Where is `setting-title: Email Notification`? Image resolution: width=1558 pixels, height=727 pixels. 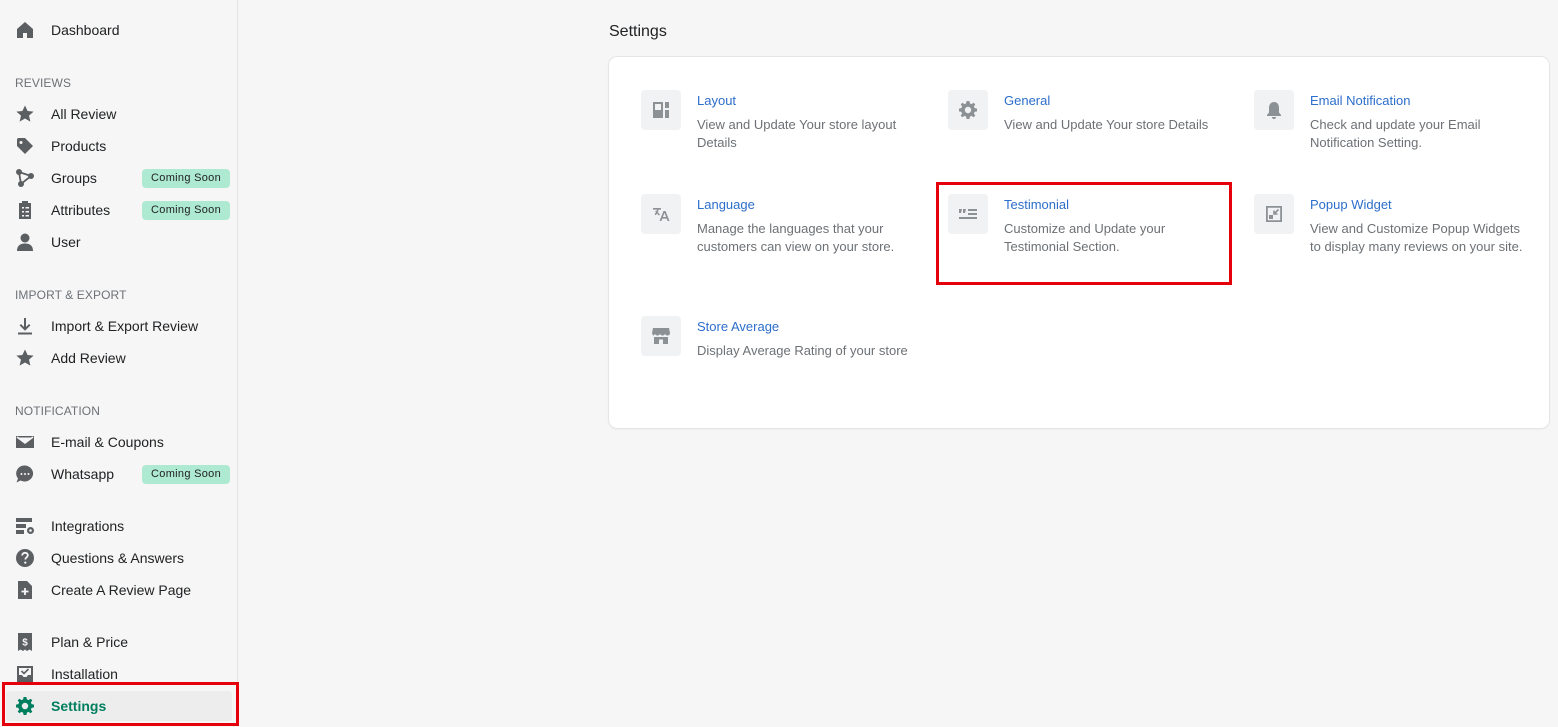 setting-title: Email Notification is located at coordinates (1360, 100).